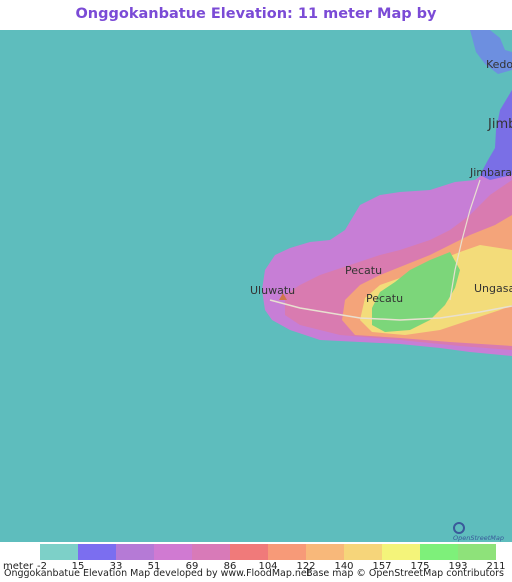 This screenshot has width=512, height=582. Describe the element at coordinates (273, 290) in the screenshot. I see `place-label: Uluwatu` at that location.